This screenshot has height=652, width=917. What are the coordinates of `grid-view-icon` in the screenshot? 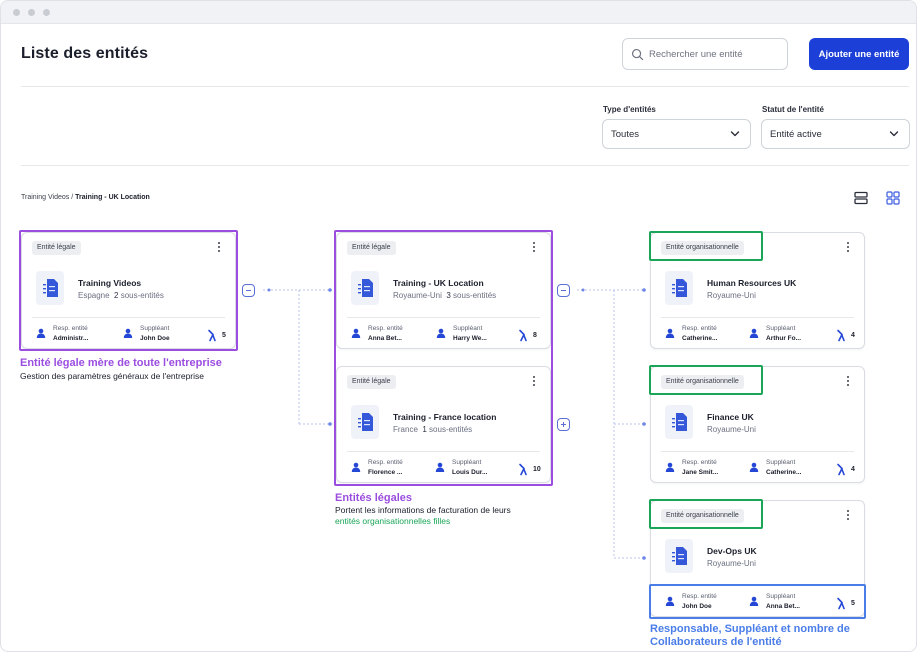 It's located at (893, 198).